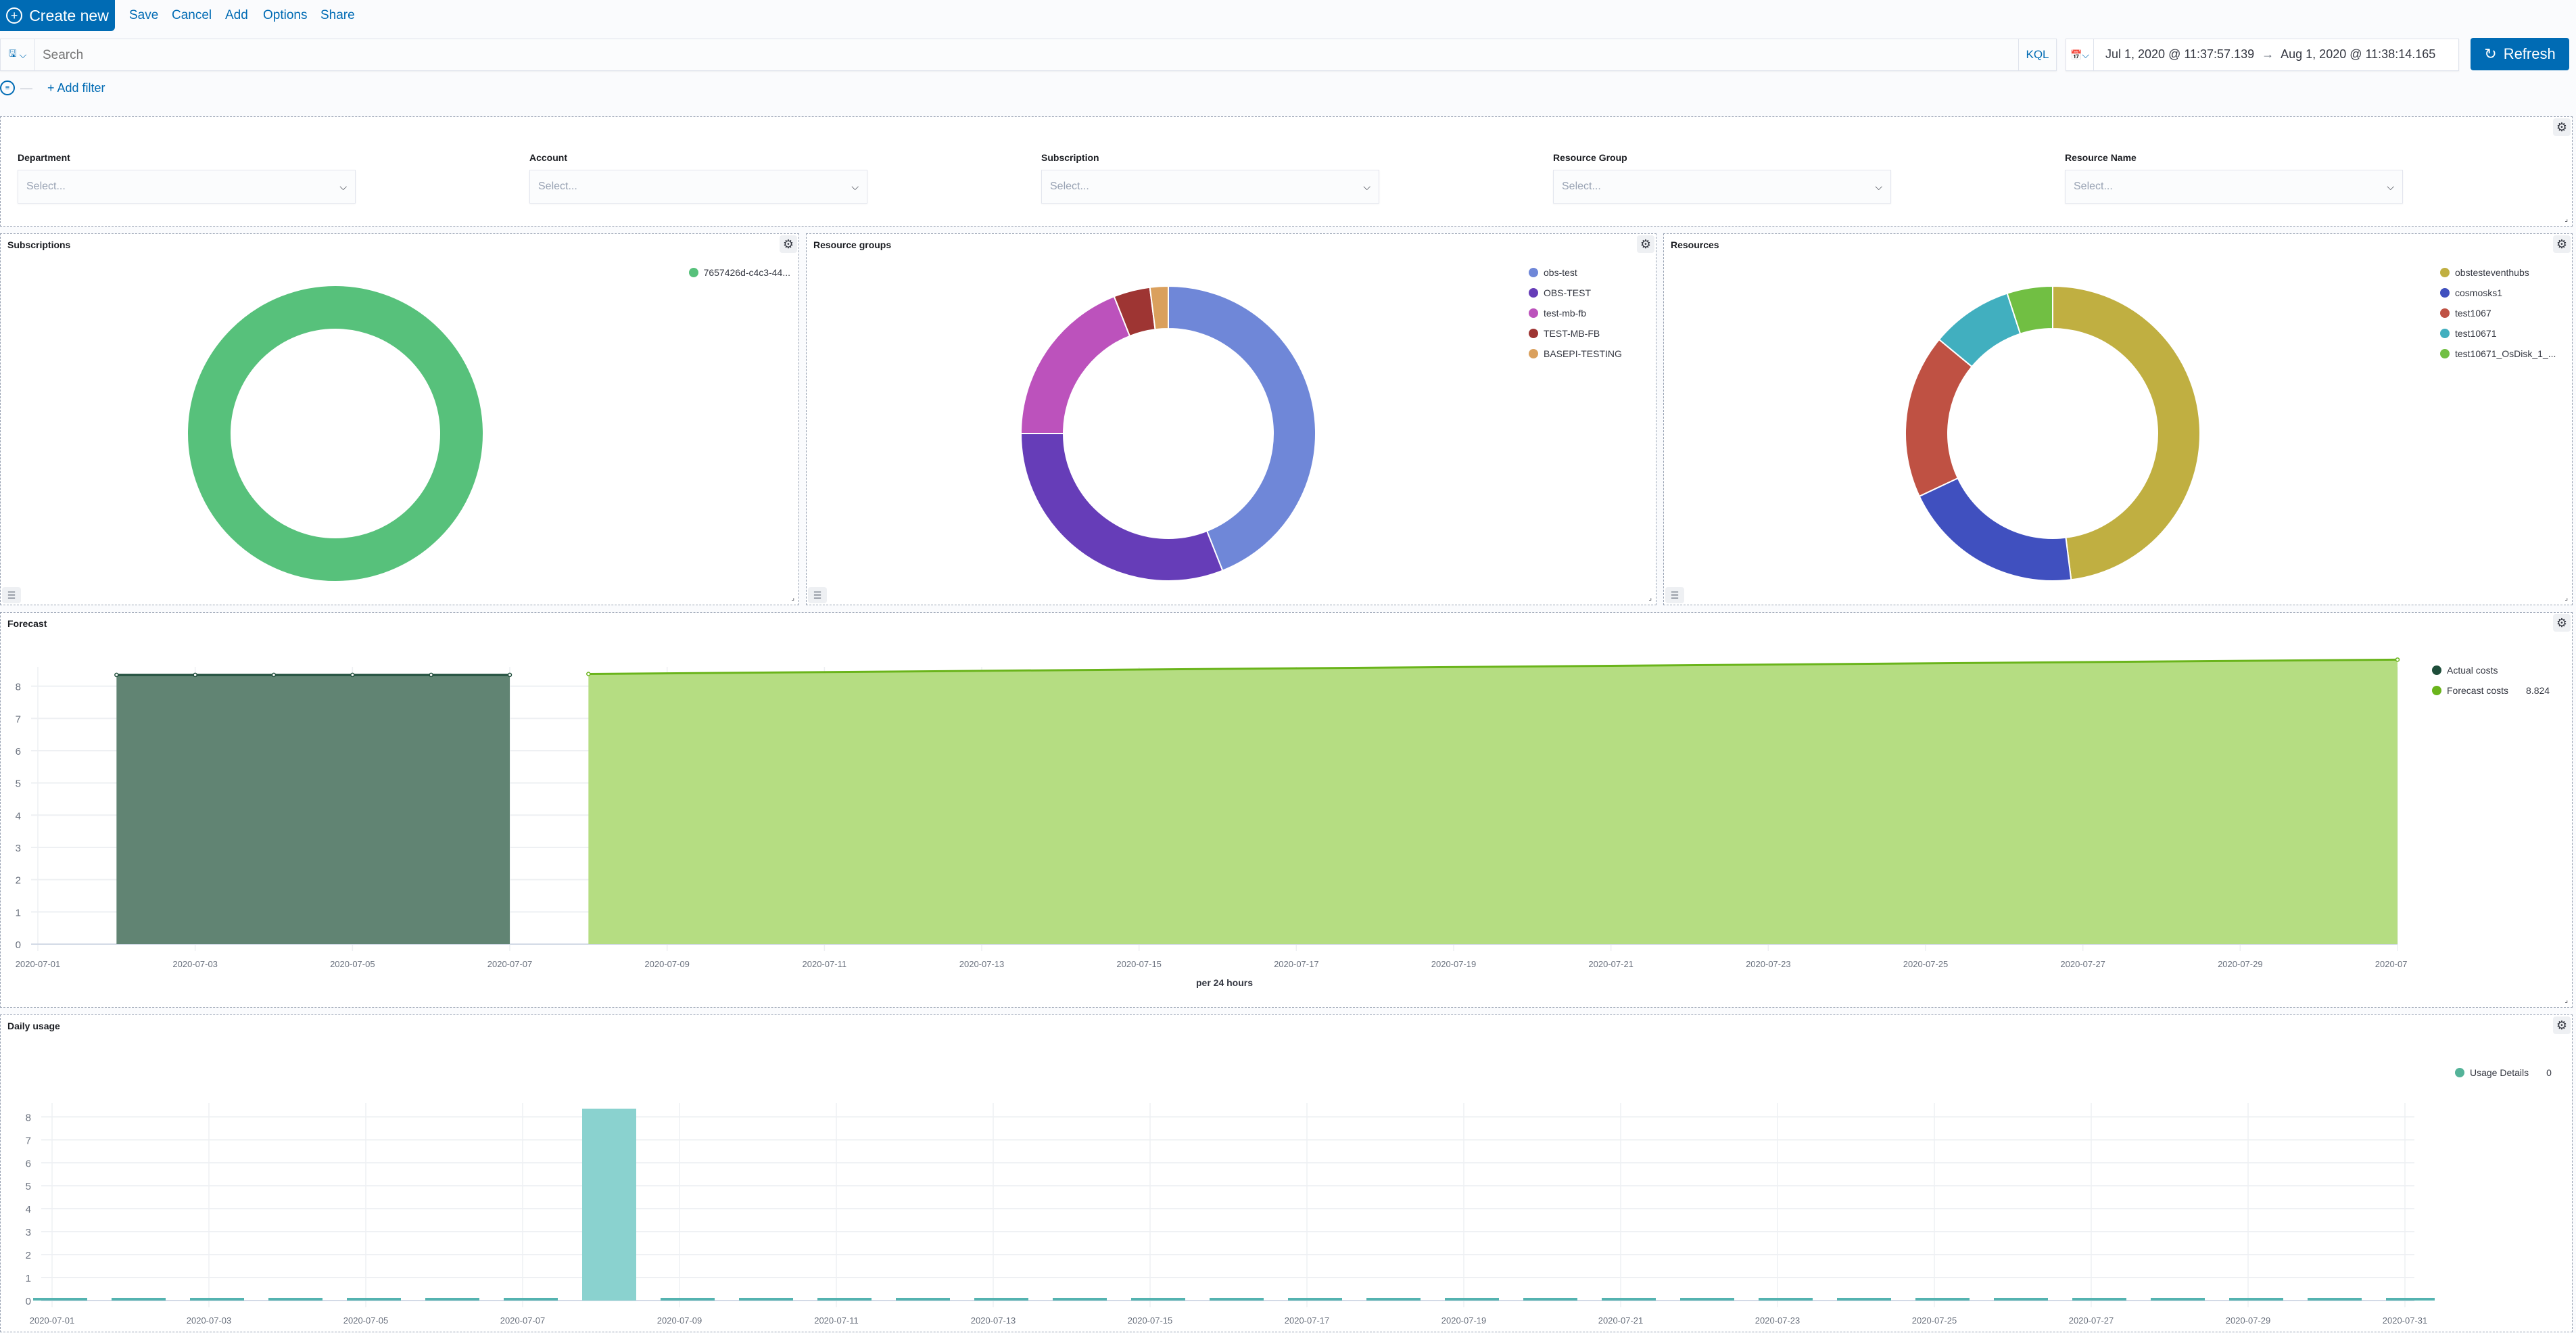  Describe the element at coordinates (1023, 55) in the screenshot. I see `search-input` at that location.